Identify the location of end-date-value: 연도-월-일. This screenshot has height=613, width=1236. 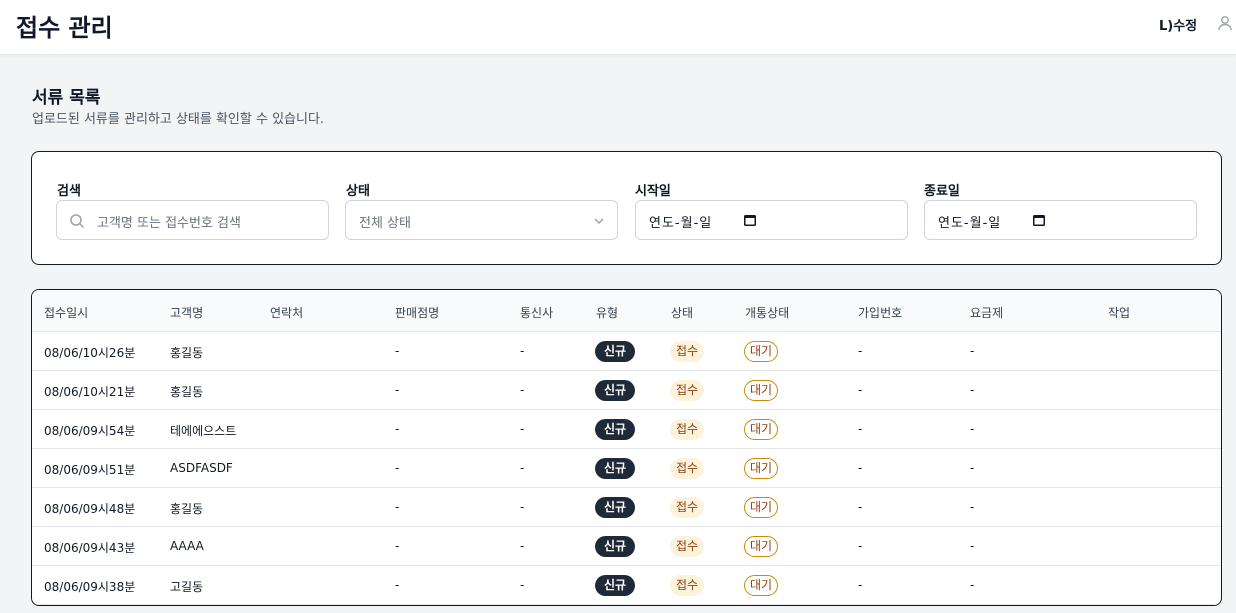
(970, 223).